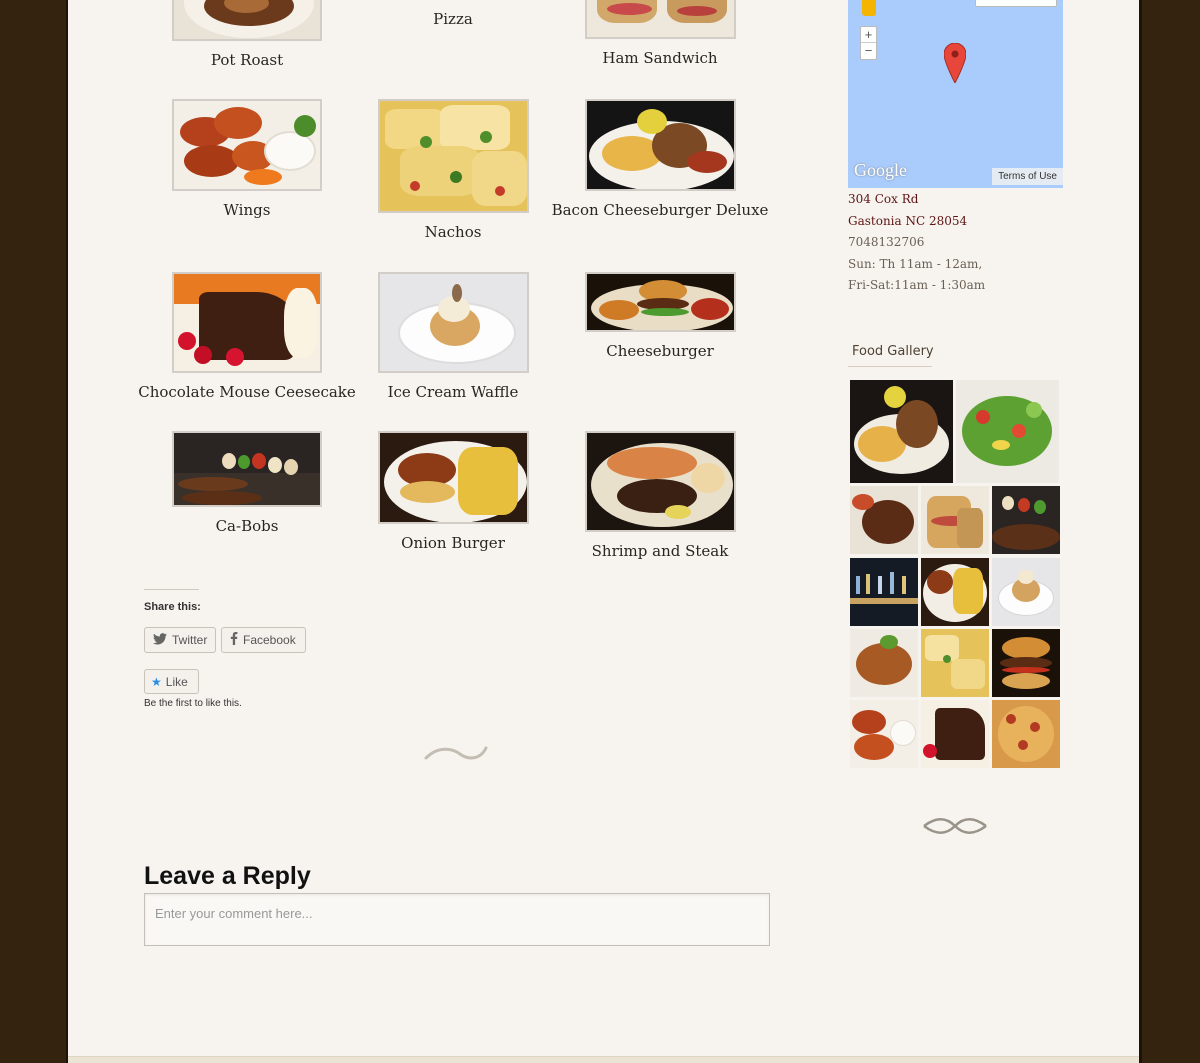  Describe the element at coordinates (868, 35) in the screenshot. I see `zoom-in-button: +` at that location.